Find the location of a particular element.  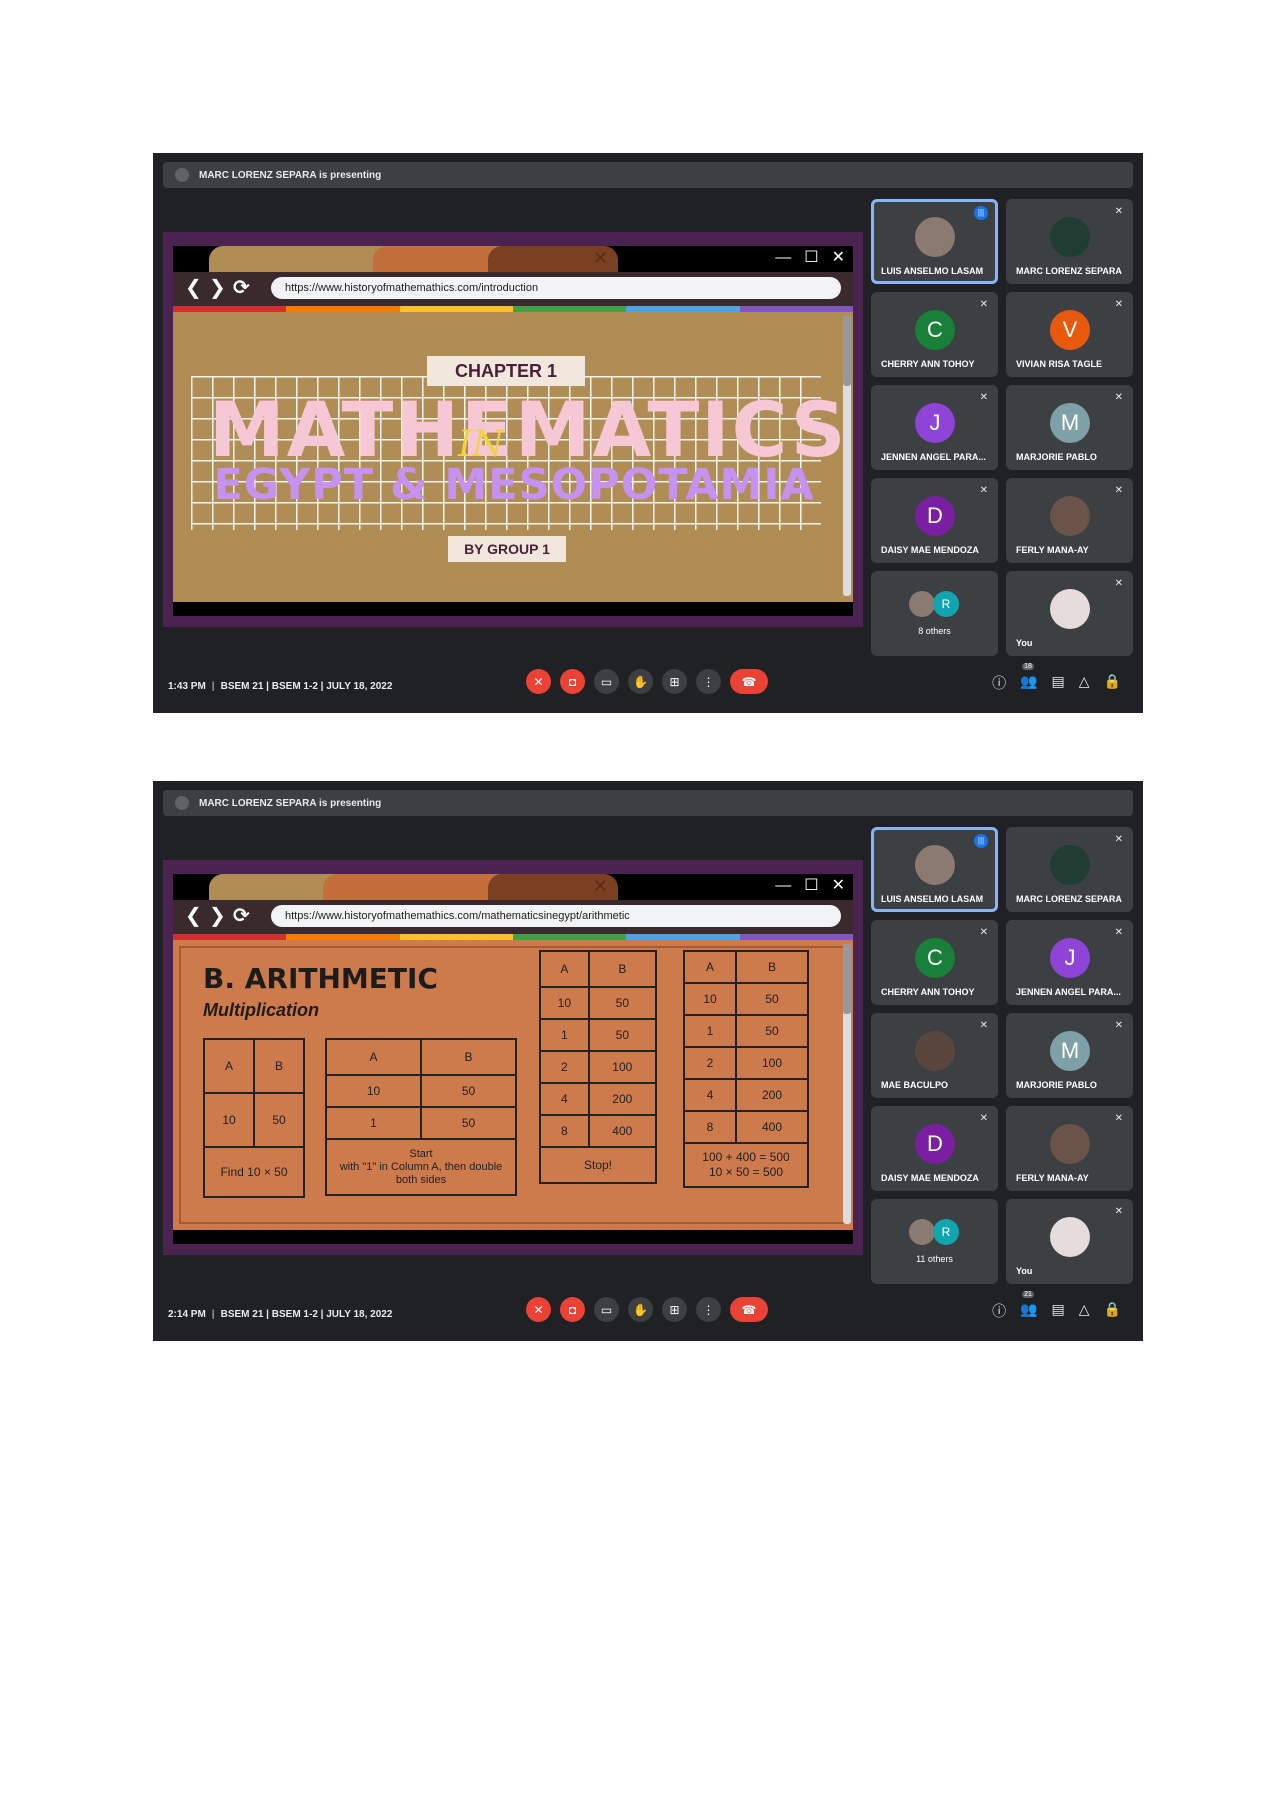

participant-avatar: M is located at coordinates (1070, 423).